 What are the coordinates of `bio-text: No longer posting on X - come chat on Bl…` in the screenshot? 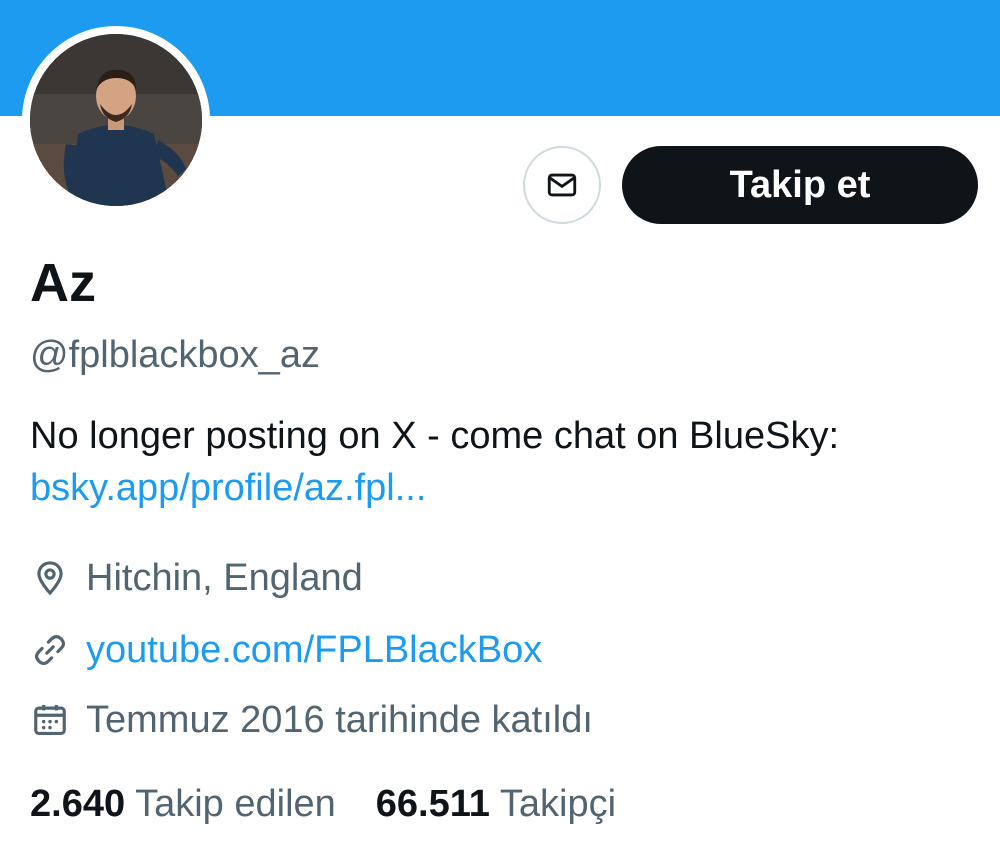 It's located at (435, 436).